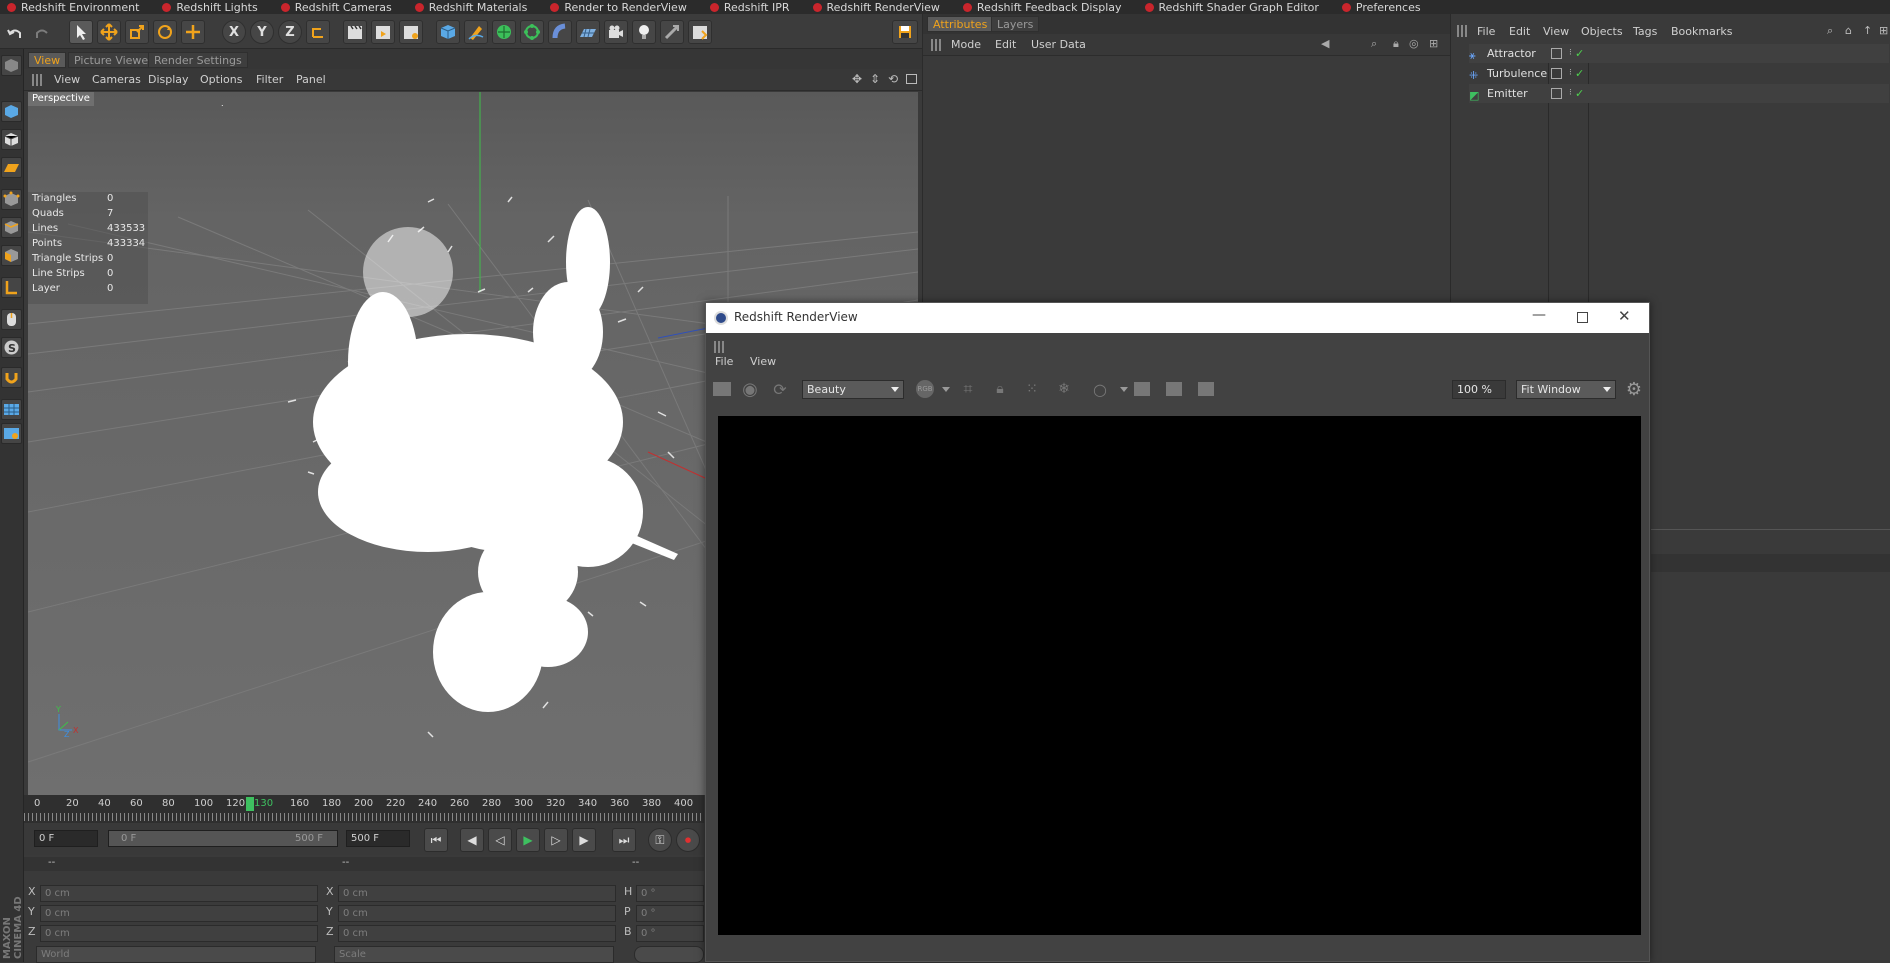  What do you see at coordinates (660, 840) in the screenshot?
I see `record-keys-button: ⚿` at bounding box center [660, 840].